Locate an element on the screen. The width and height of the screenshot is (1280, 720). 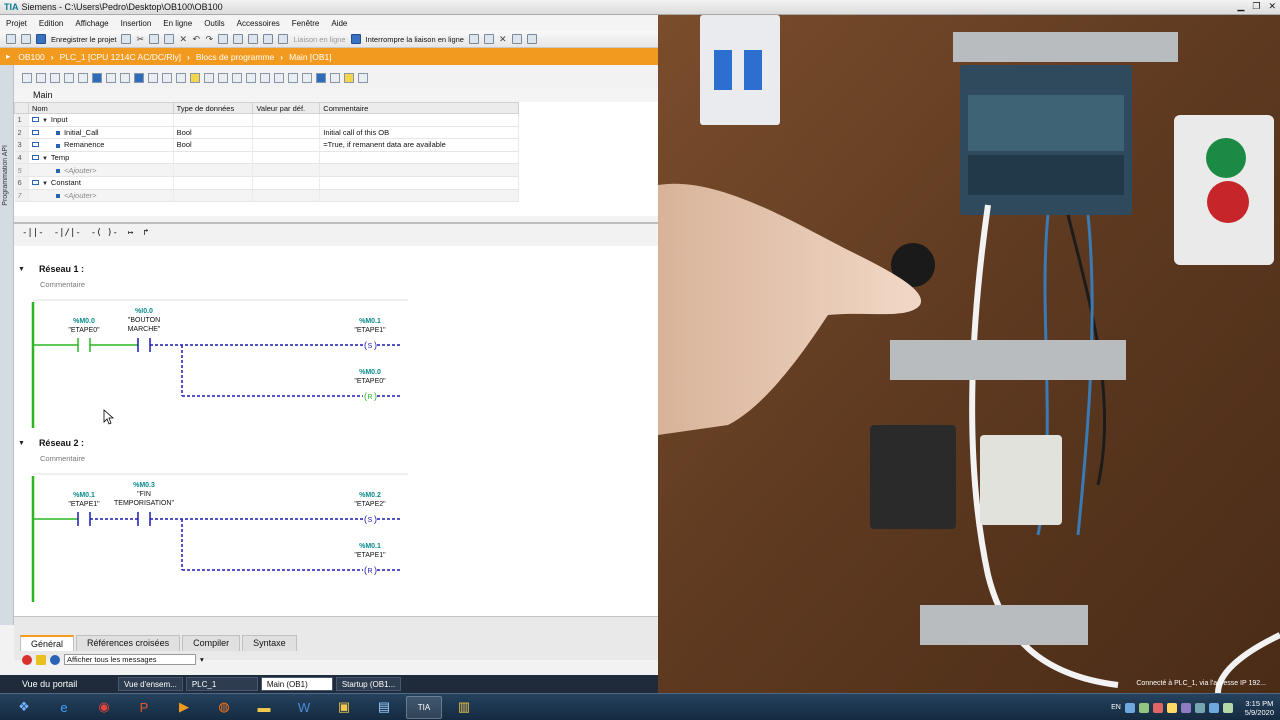
redo-icon: ↷ is located at coordinates (209, 39).